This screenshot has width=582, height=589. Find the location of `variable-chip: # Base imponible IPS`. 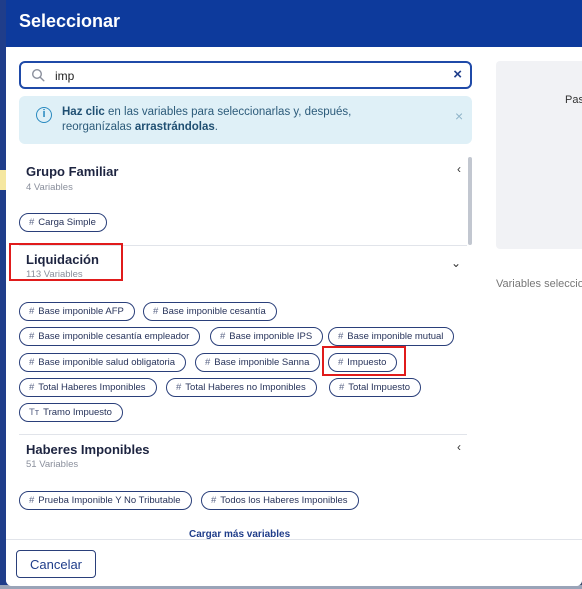

variable-chip: # Base imponible IPS is located at coordinates (267, 336).